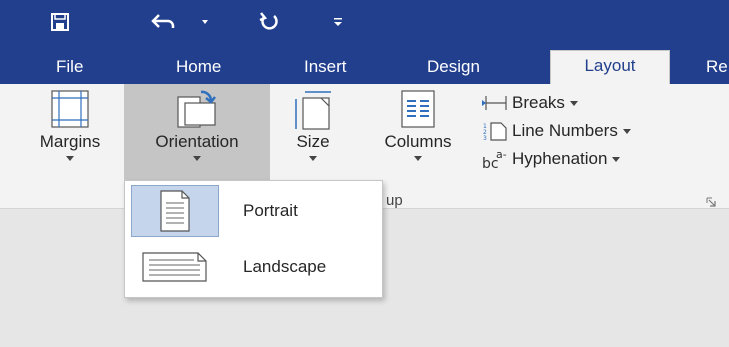 Image resolution: width=729 pixels, height=347 pixels. What do you see at coordinates (495, 131) in the screenshot?
I see `line-numbers-icon: 1 2 3` at bounding box center [495, 131].